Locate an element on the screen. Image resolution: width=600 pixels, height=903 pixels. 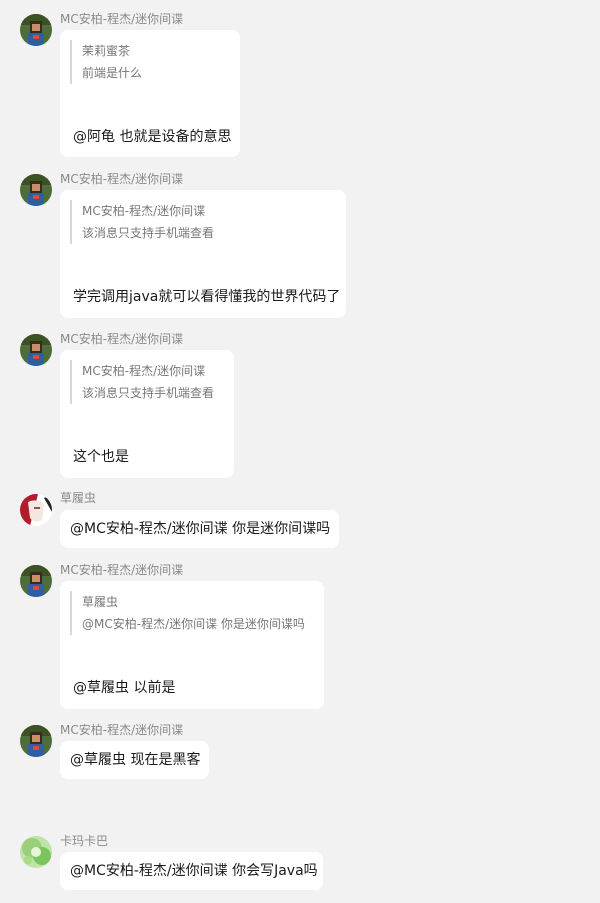
message-bubble: @草履虫 现在是黑客 is located at coordinates (134, 760).